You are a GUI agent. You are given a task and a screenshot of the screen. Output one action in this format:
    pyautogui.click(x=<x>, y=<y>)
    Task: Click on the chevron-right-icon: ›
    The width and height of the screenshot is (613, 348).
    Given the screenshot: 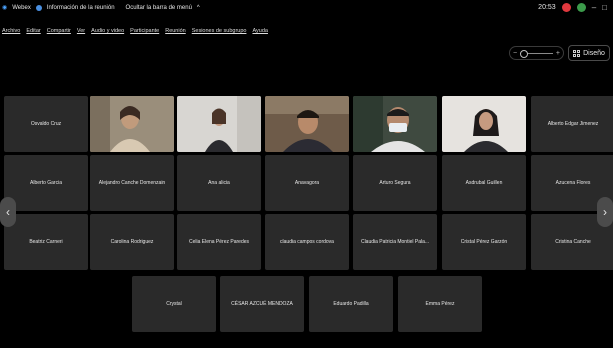 What is the action you would take?
    pyautogui.click(x=605, y=212)
    